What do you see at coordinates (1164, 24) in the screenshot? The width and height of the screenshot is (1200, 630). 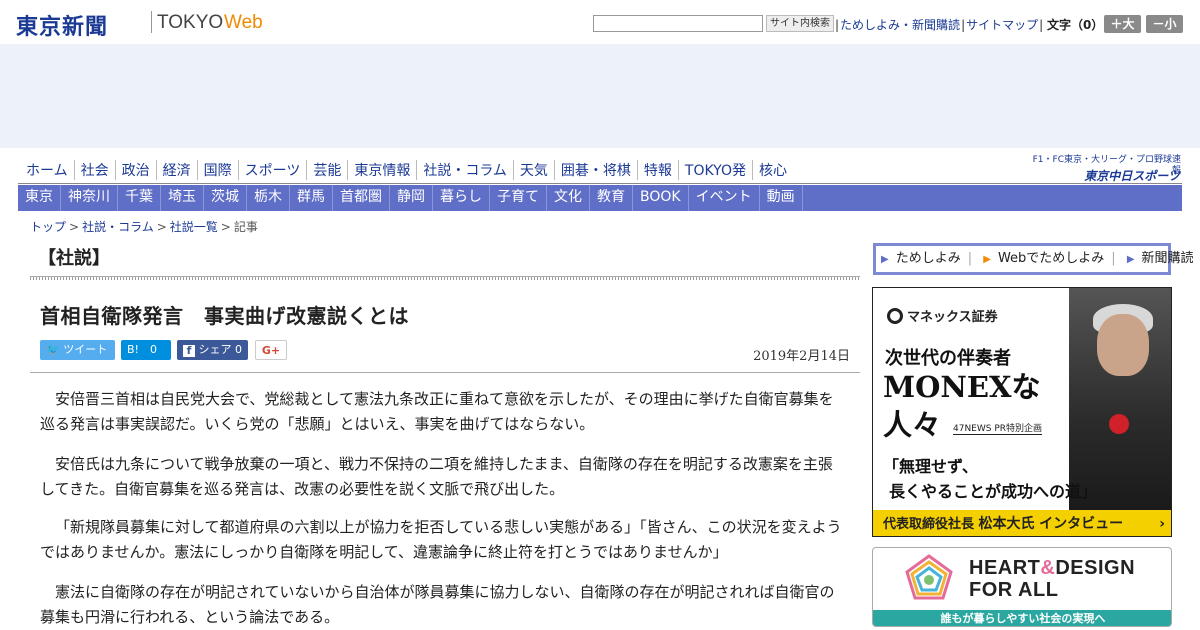 I see `font-smaller-button: －小` at bounding box center [1164, 24].